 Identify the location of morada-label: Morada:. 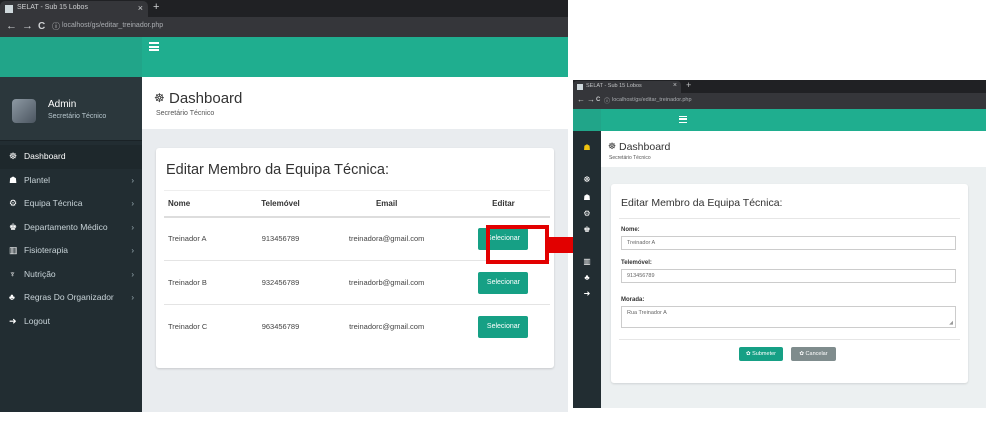
(633, 300).